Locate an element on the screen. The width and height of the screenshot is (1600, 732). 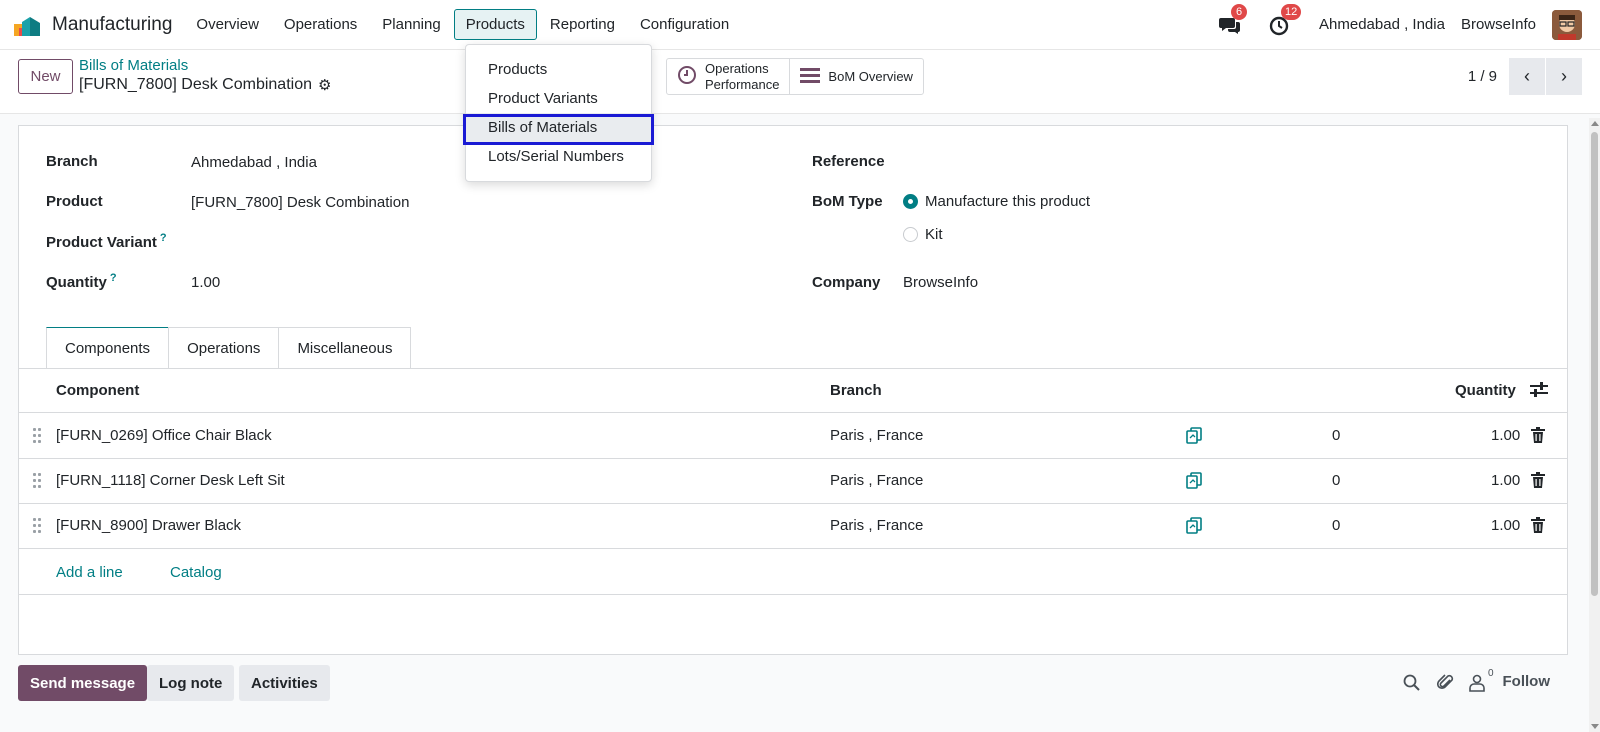
bom-type-label: BoM Type is located at coordinates (847, 201).